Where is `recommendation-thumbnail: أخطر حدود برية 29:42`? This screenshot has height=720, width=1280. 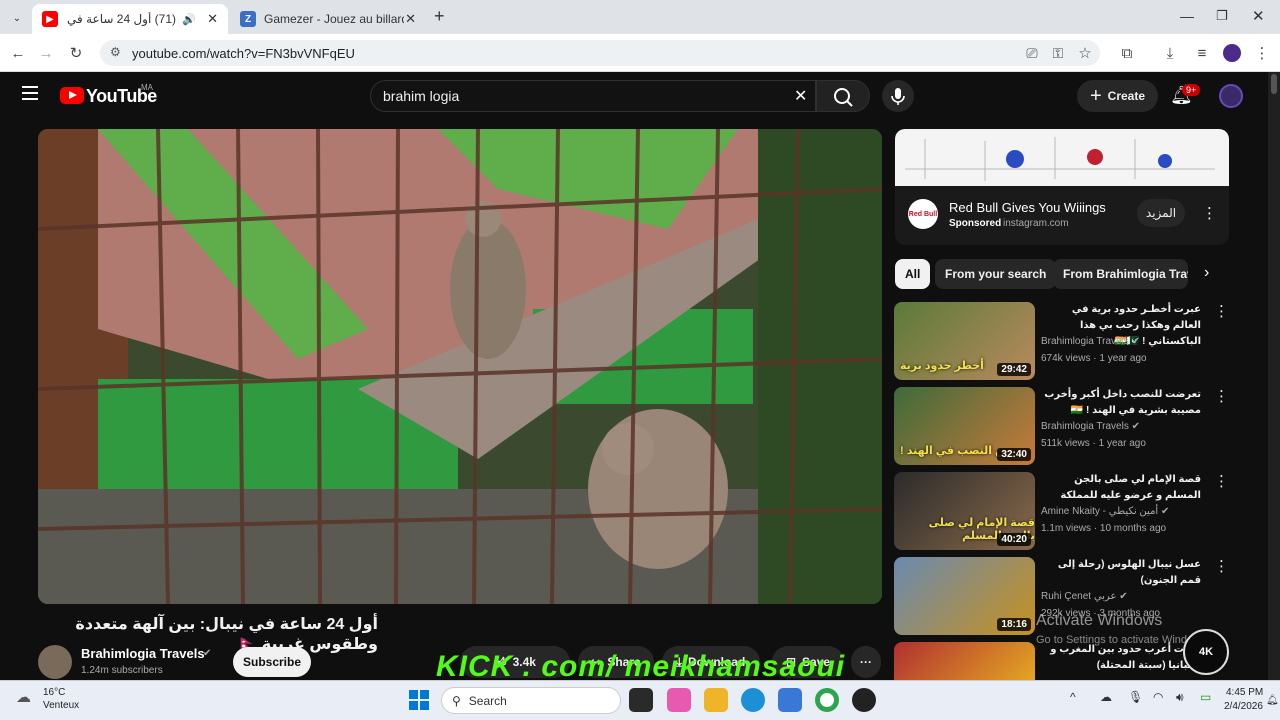
recommendation-thumbnail: أخطر حدود برية 29:42 is located at coordinates (964, 341).